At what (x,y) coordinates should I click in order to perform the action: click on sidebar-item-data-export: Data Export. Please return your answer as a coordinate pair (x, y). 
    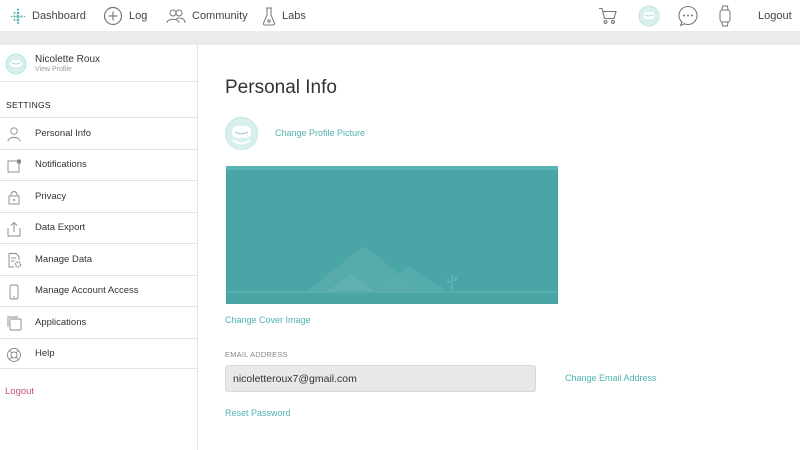
    Looking at the image, I should click on (98, 227).